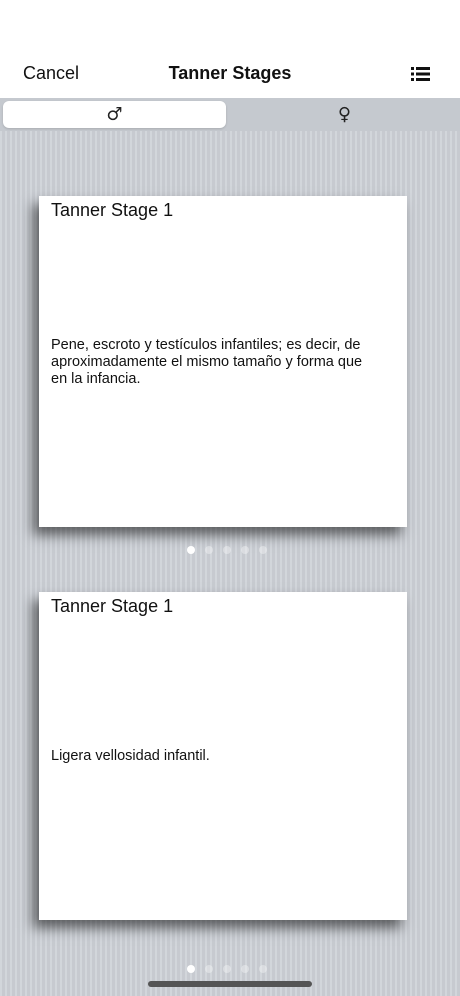  What do you see at coordinates (230, 984) in the screenshot?
I see `home-indicator` at bounding box center [230, 984].